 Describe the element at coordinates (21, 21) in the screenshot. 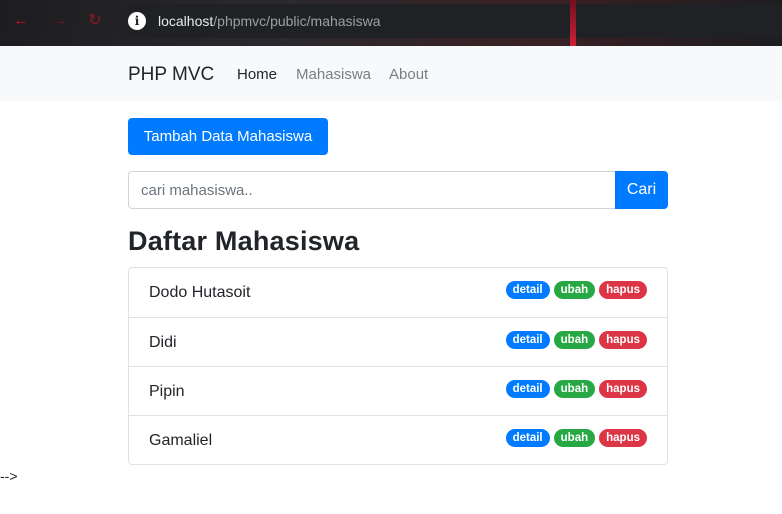

I see `back-arrow-icon: ←` at that location.